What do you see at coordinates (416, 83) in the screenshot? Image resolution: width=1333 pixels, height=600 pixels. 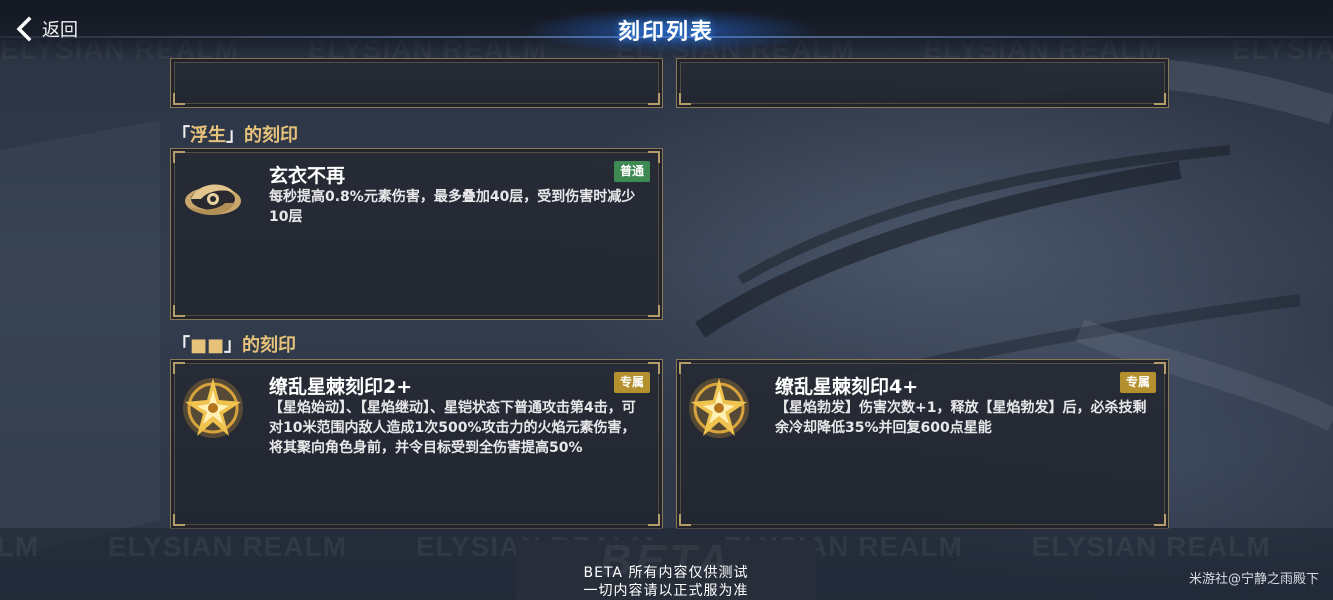 I see `card-partial-left` at bounding box center [416, 83].